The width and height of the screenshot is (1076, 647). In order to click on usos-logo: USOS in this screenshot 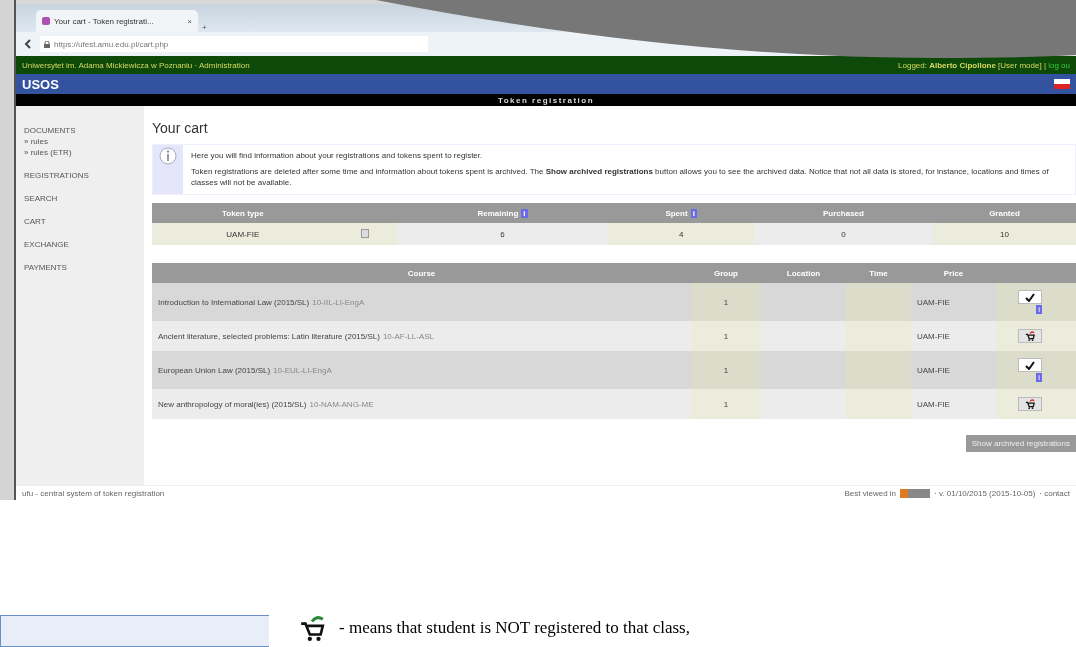, I will do `click(40, 84)`.